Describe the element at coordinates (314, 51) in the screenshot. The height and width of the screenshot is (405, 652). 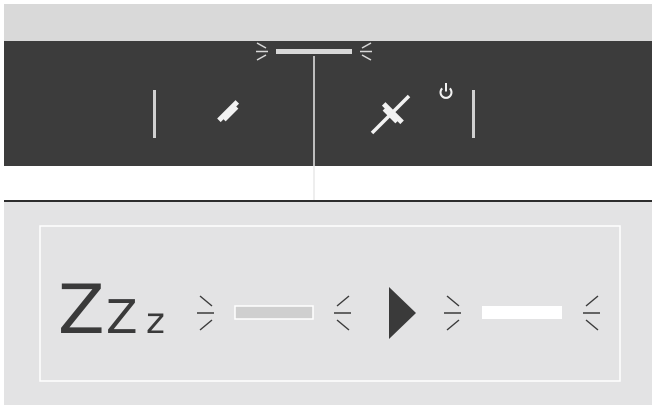
I see `top-led-bar` at that location.